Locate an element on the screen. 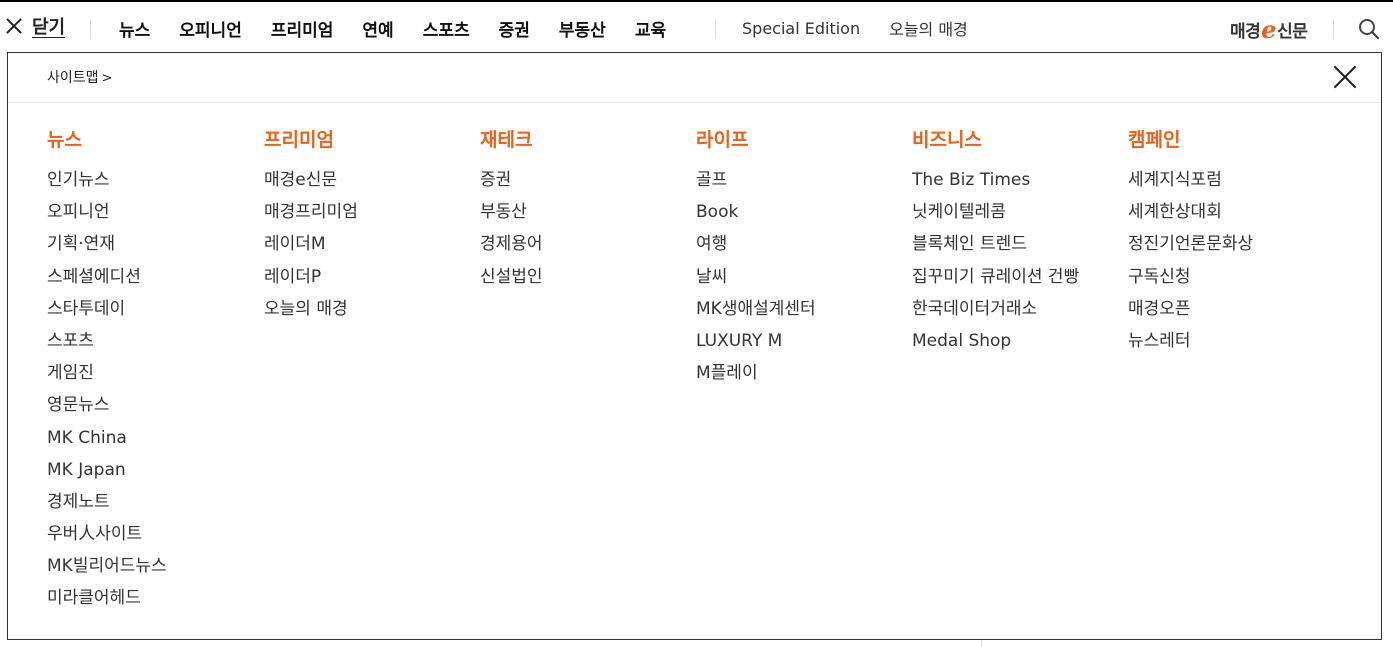 The height and width of the screenshot is (647, 1393). sitemap-column-premium: 프리미엄매경e신문 매경프리미엄 레이더M 레이더P 오늘의 매경 is located at coordinates (311, 226).